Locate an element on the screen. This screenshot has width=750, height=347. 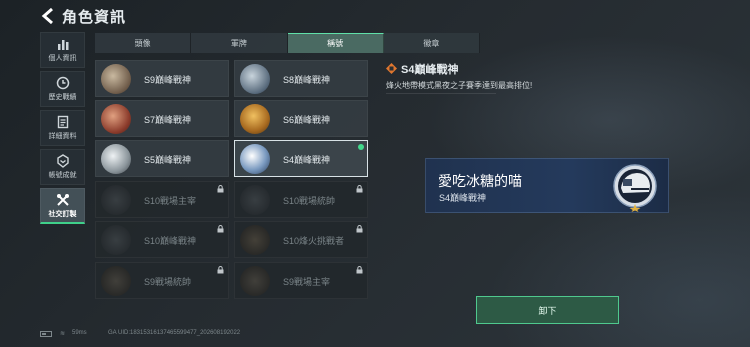
history-icon is located at coordinates (62, 83).